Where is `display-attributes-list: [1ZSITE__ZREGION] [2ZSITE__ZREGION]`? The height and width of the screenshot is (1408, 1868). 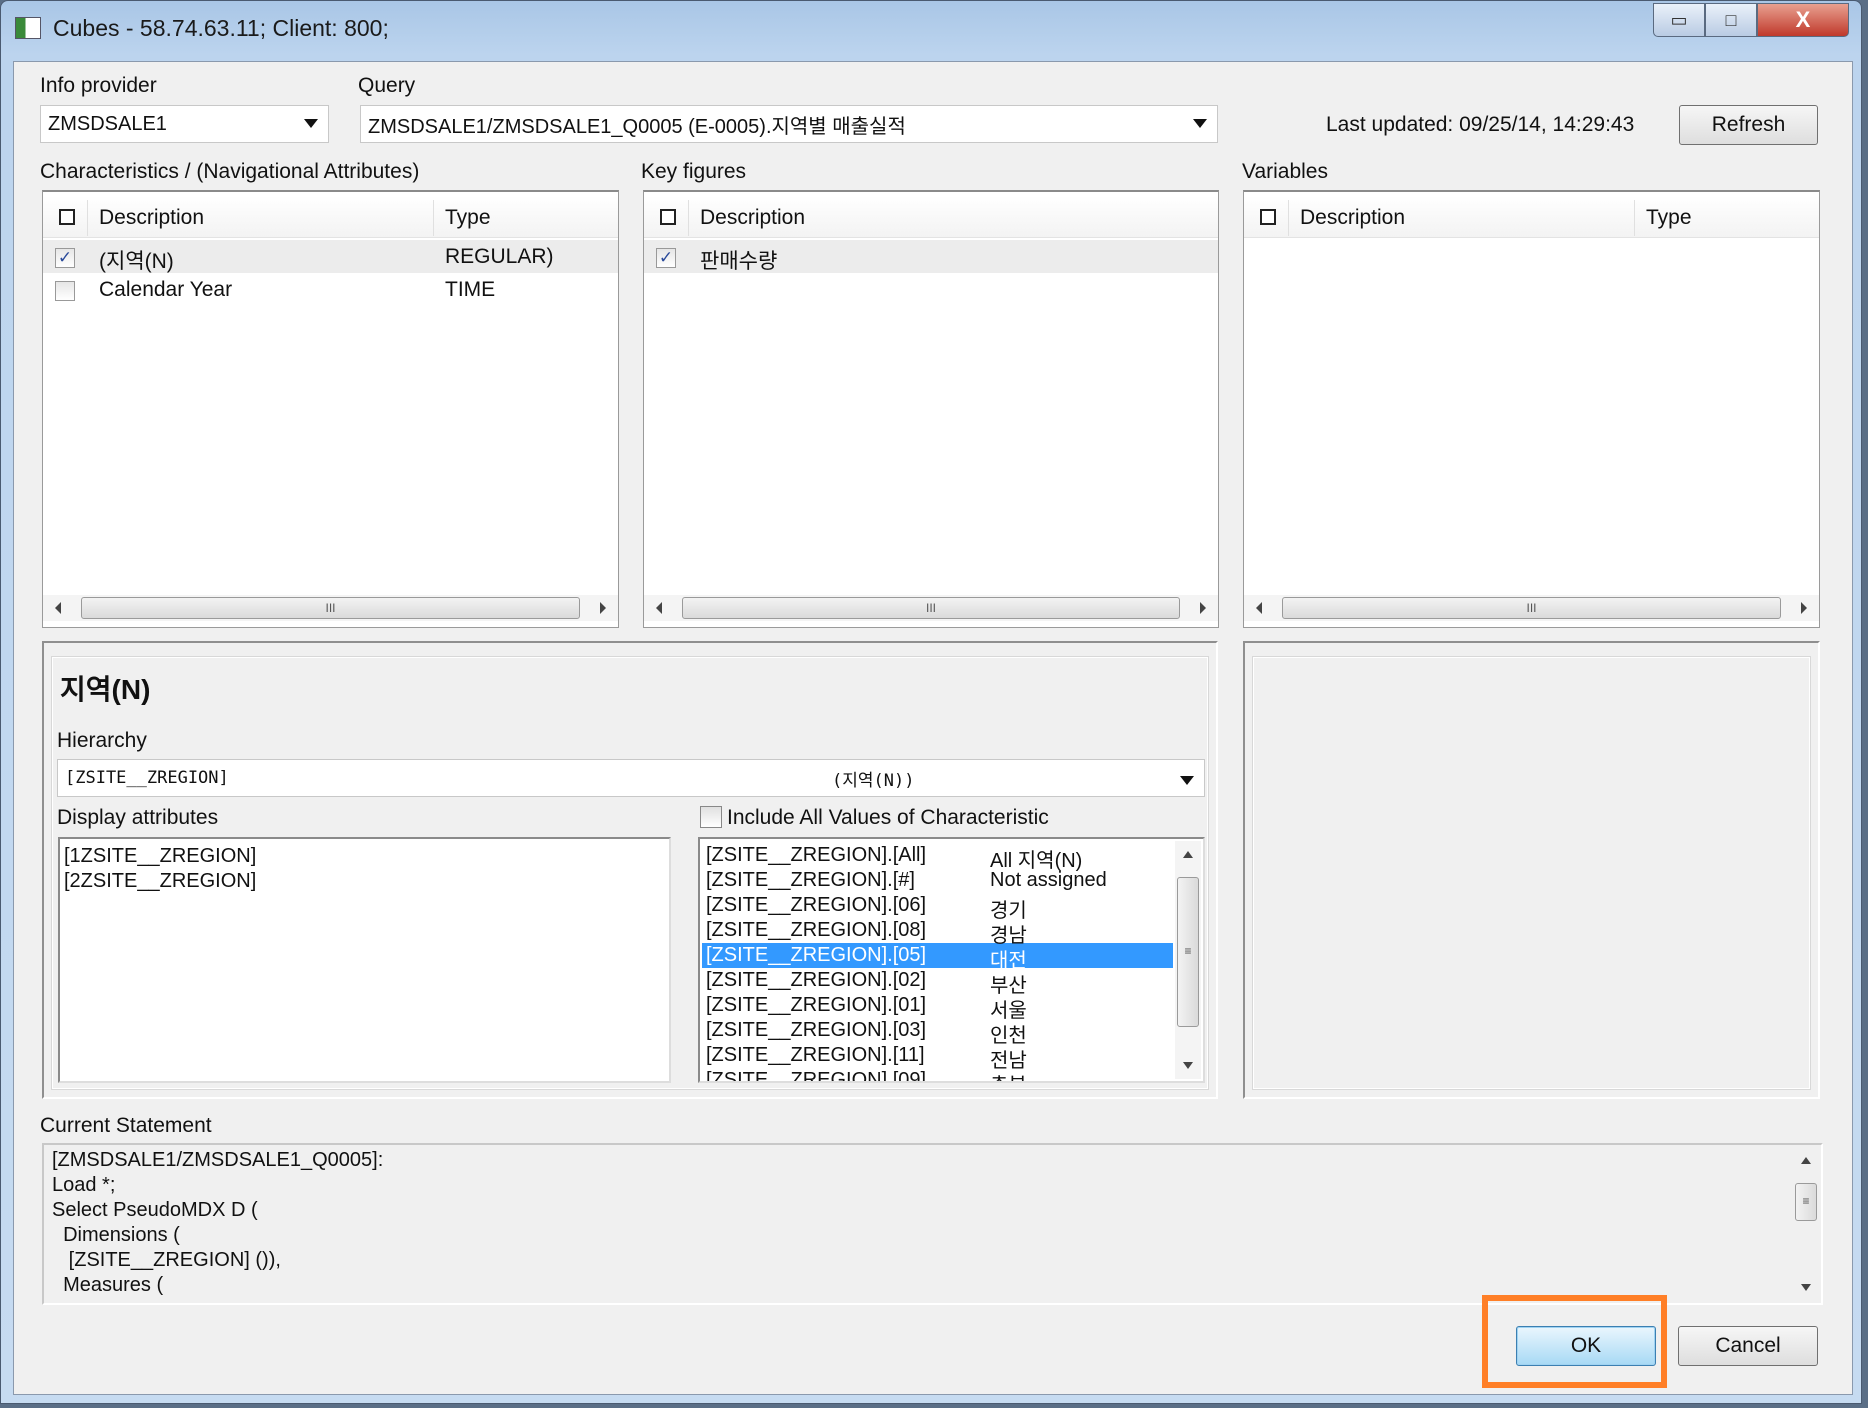 display-attributes-list: [1ZSITE__ZREGION] [2ZSITE__ZREGION] is located at coordinates (364, 960).